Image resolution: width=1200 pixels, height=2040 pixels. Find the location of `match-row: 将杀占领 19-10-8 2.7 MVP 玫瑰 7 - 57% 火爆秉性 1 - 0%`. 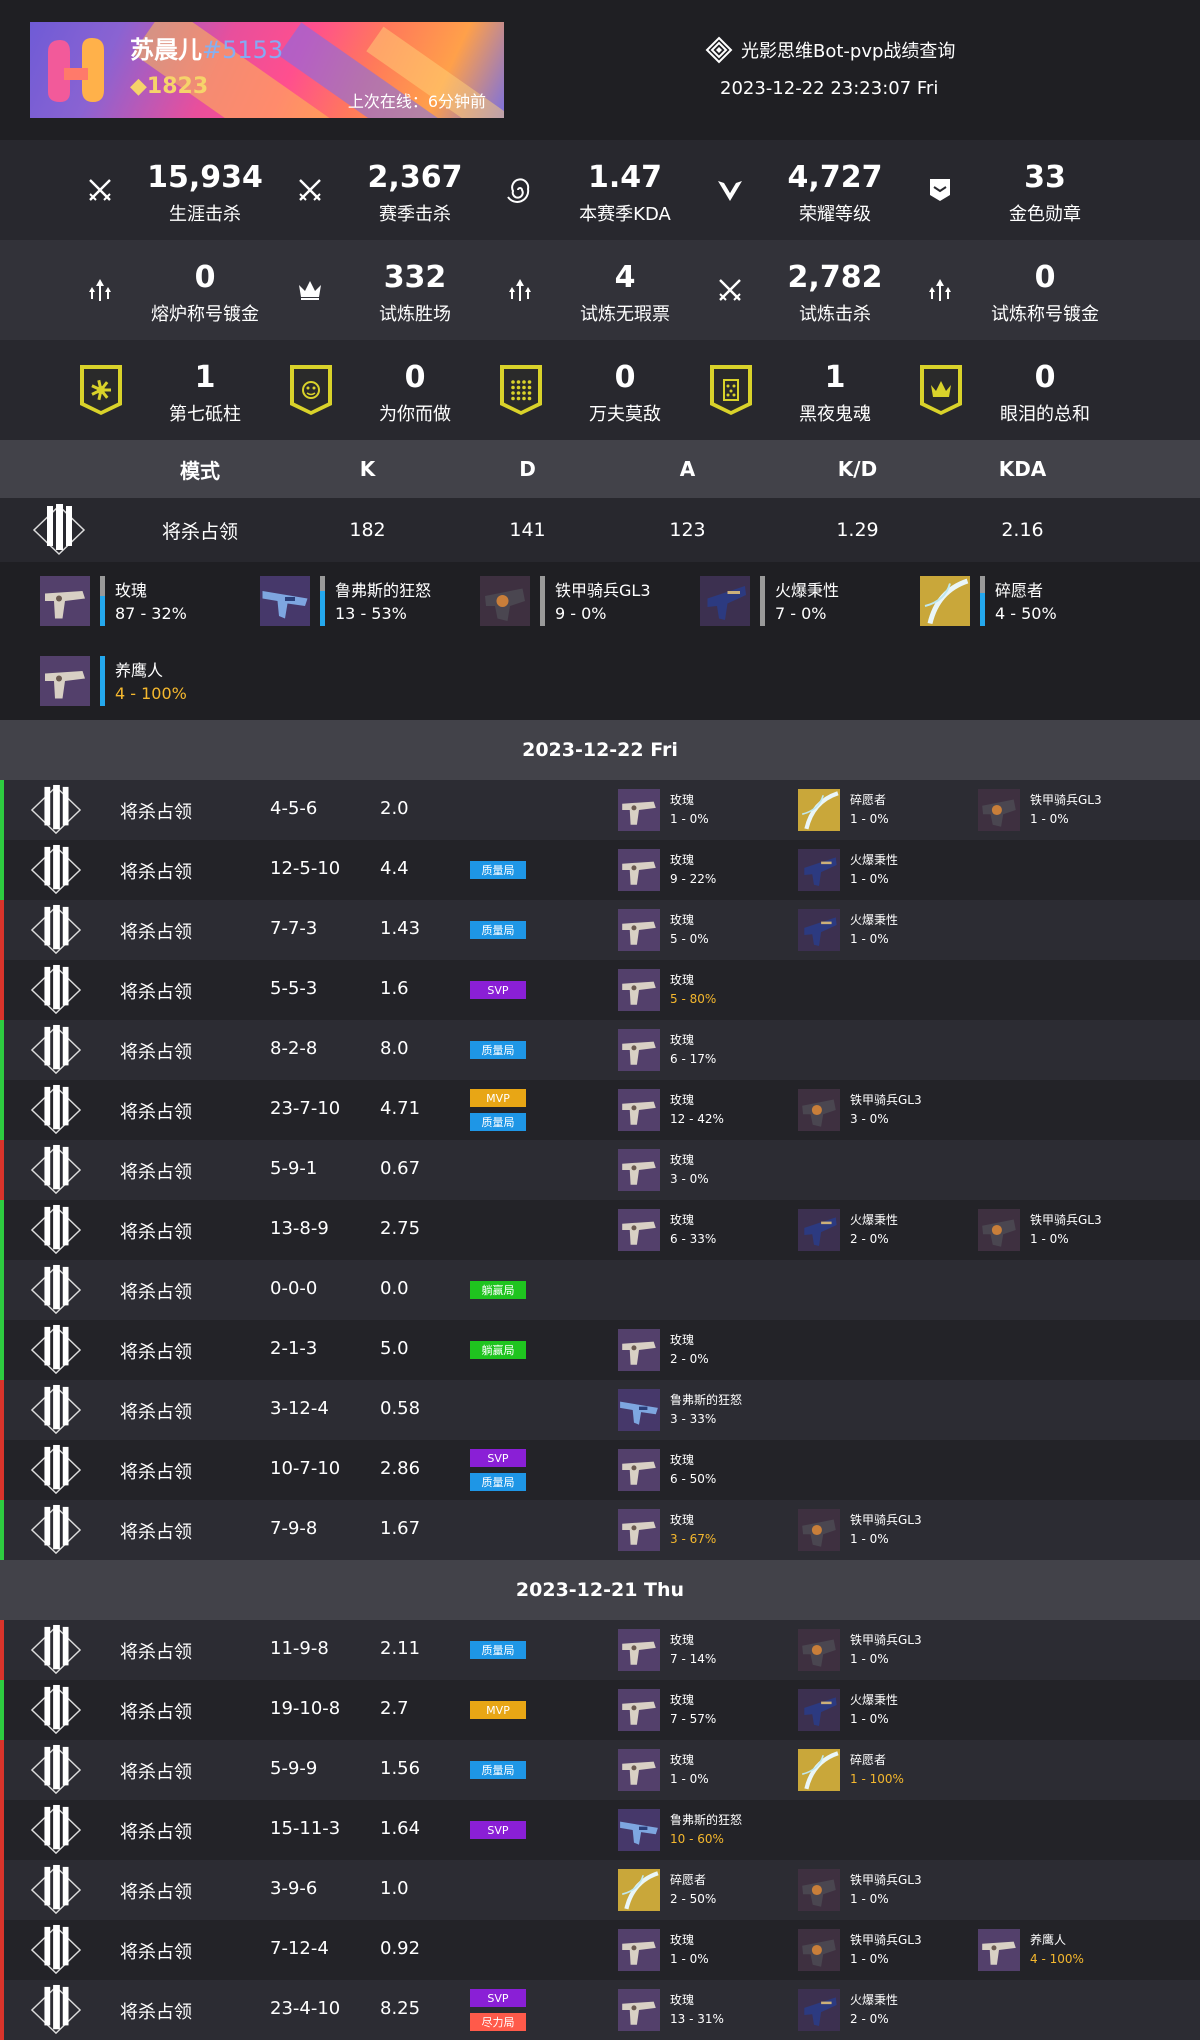

match-row: 将杀占领 19-10-8 2.7 MVP 玫瑰 7 - 57% 火爆秉性 1 - 0% is located at coordinates (600, 1710).